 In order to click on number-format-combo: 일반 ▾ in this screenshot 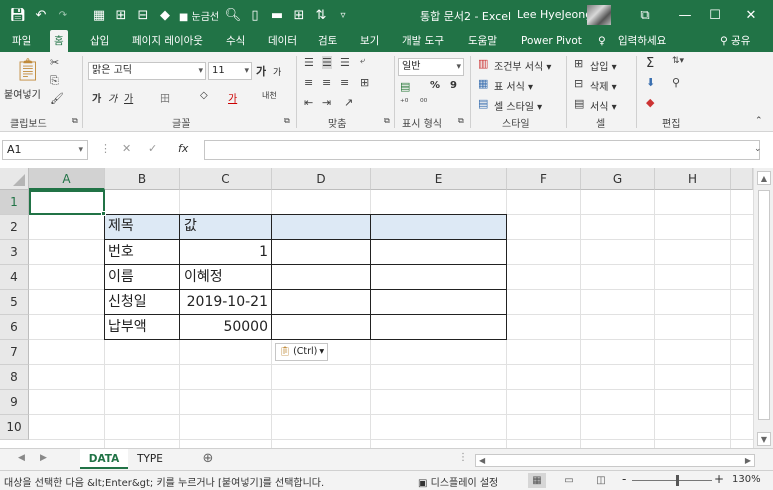, I will do `click(431, 67)`.